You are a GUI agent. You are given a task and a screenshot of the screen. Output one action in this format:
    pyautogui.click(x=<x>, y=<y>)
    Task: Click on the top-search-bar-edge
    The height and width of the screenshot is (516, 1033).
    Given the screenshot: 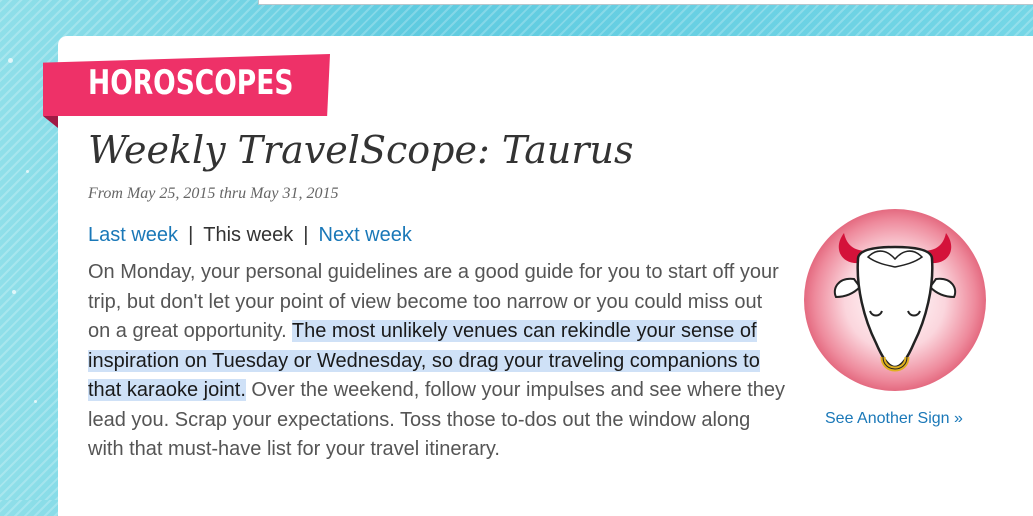 What is the action you would take?
    pyautogui.click(x=645, y=2)
    